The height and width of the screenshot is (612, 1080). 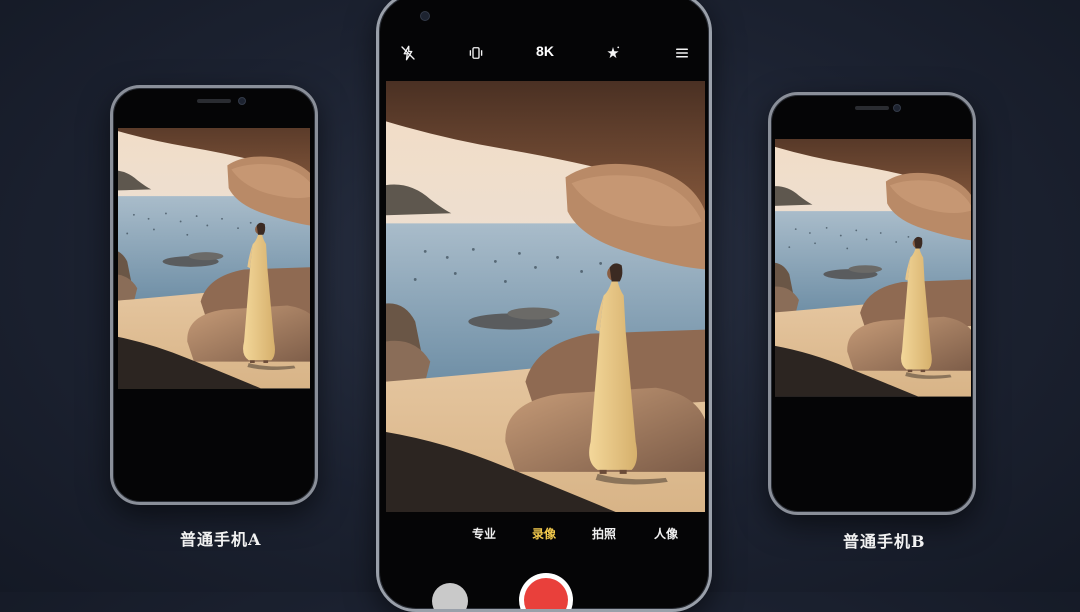 What do you see at coordinates (546, 593) in the screenshot?
I see `record-button-inner` at bounding box center [546, 593].